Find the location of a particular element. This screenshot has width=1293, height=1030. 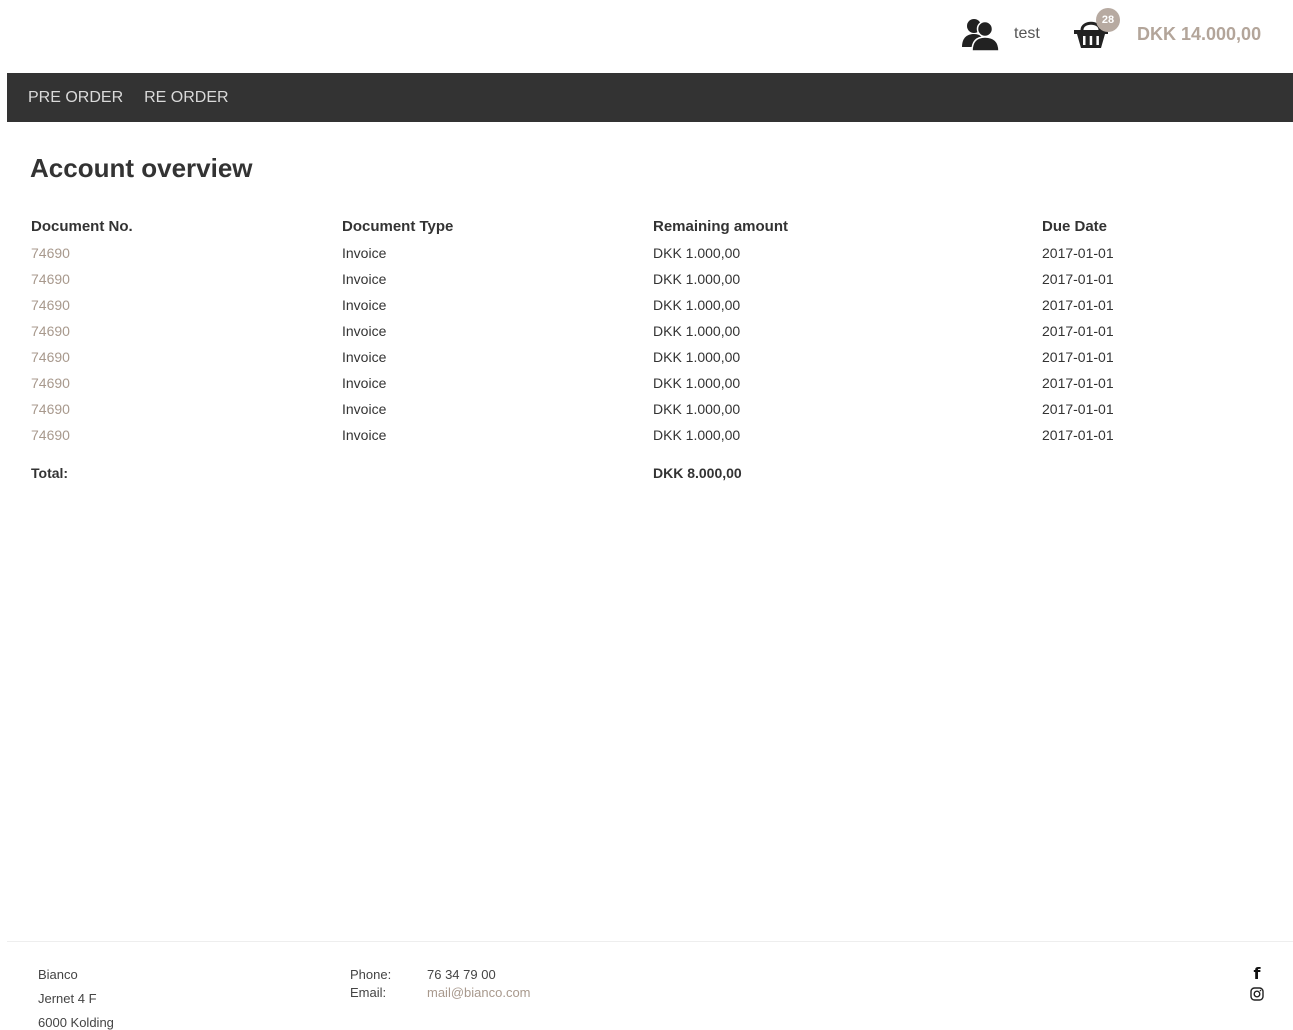

footer-divider is located at coordinates (650, 941).